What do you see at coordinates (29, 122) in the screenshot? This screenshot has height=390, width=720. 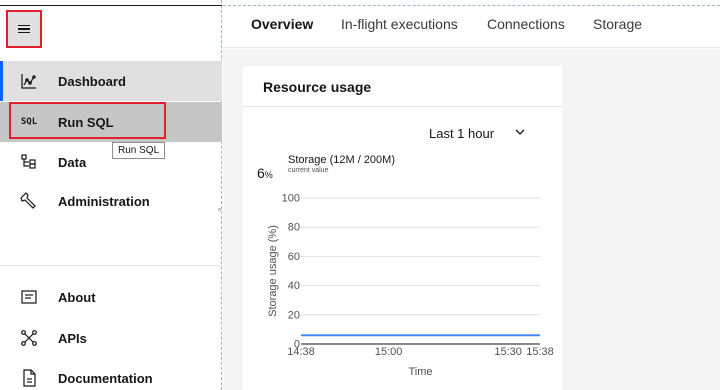 I see `sql-icon: SQL` at bounding box center [29, 122].